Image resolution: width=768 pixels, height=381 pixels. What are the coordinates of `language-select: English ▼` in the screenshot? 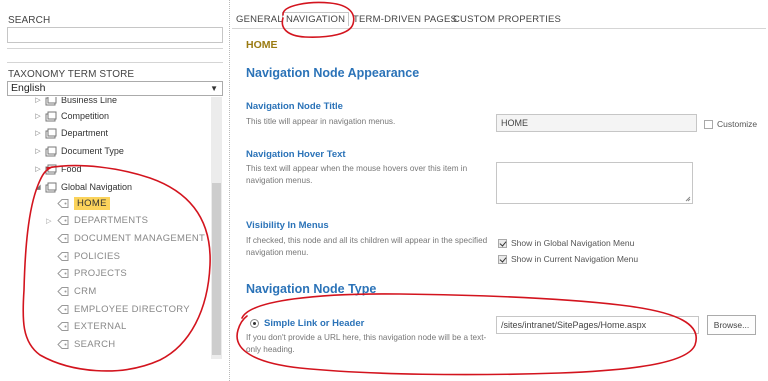 It's located at (115, 88).